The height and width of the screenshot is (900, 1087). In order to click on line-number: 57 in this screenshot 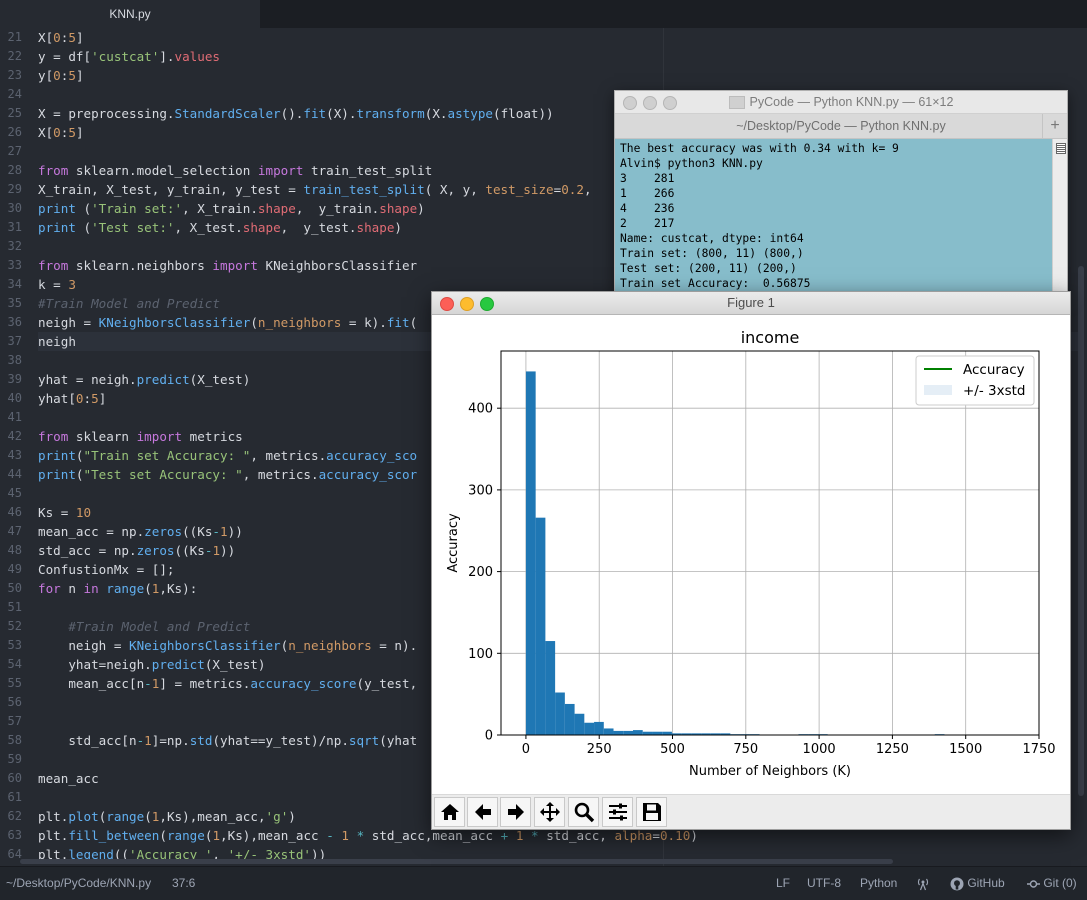, I will do `click(14, 721)`.